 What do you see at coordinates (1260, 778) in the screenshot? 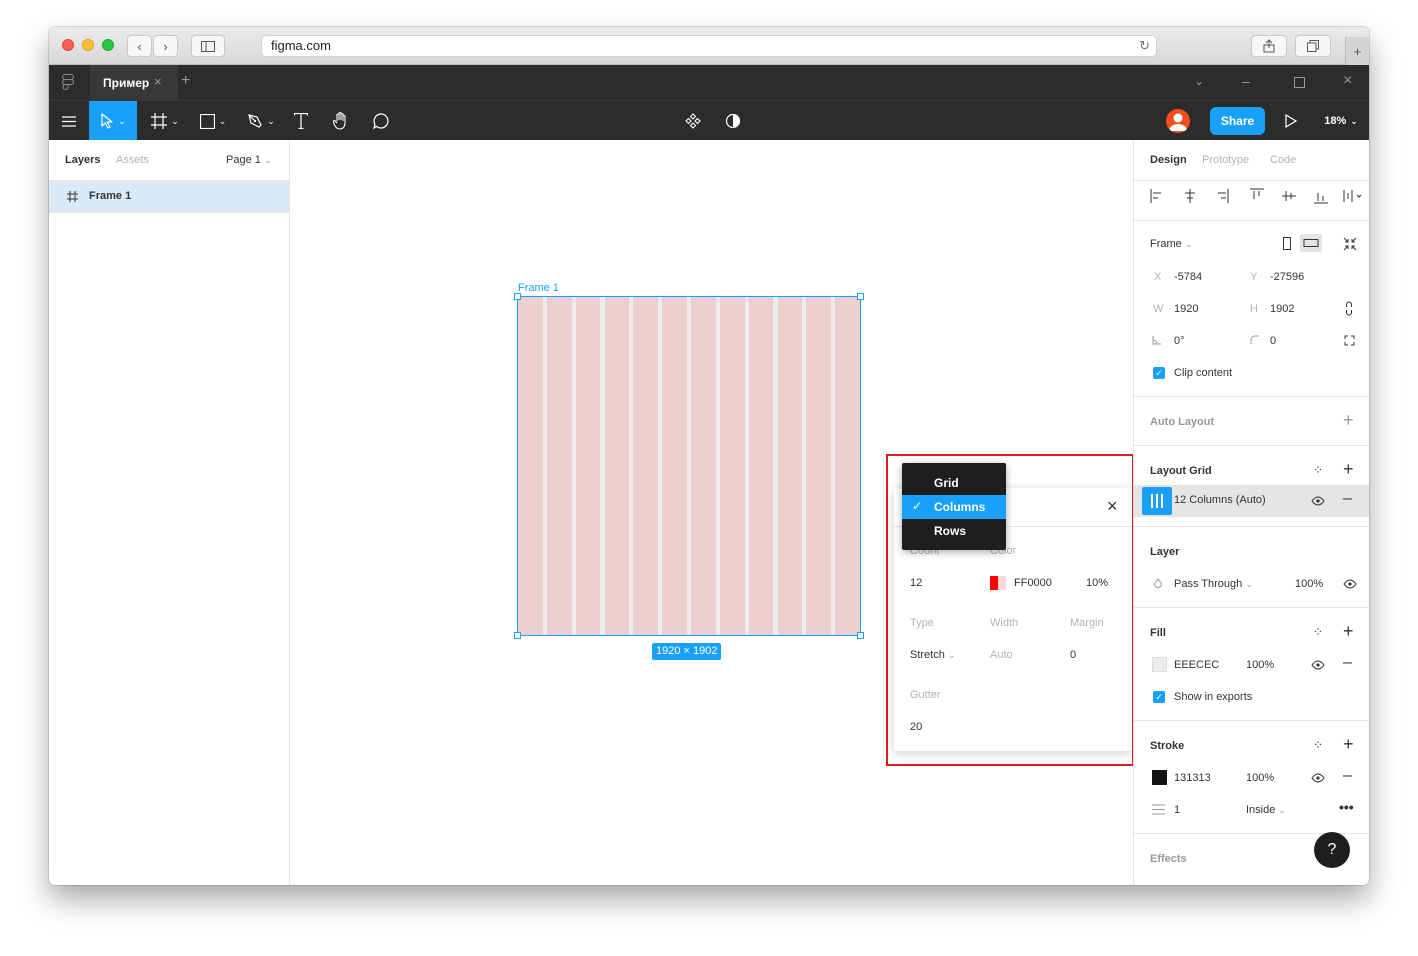
I see `stroke-opacity-input: 100%` at bounding box center [1260, 778].